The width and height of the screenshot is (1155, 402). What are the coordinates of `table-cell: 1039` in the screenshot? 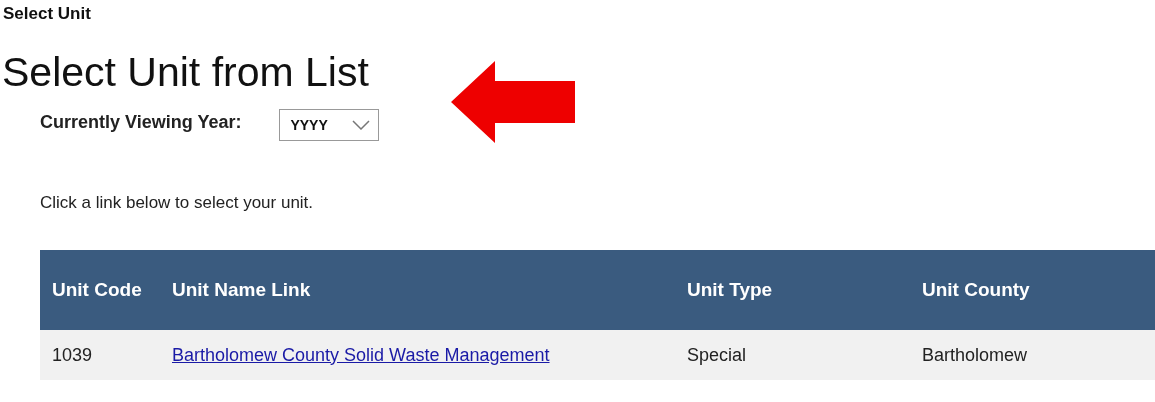 It's located at (100, 355).